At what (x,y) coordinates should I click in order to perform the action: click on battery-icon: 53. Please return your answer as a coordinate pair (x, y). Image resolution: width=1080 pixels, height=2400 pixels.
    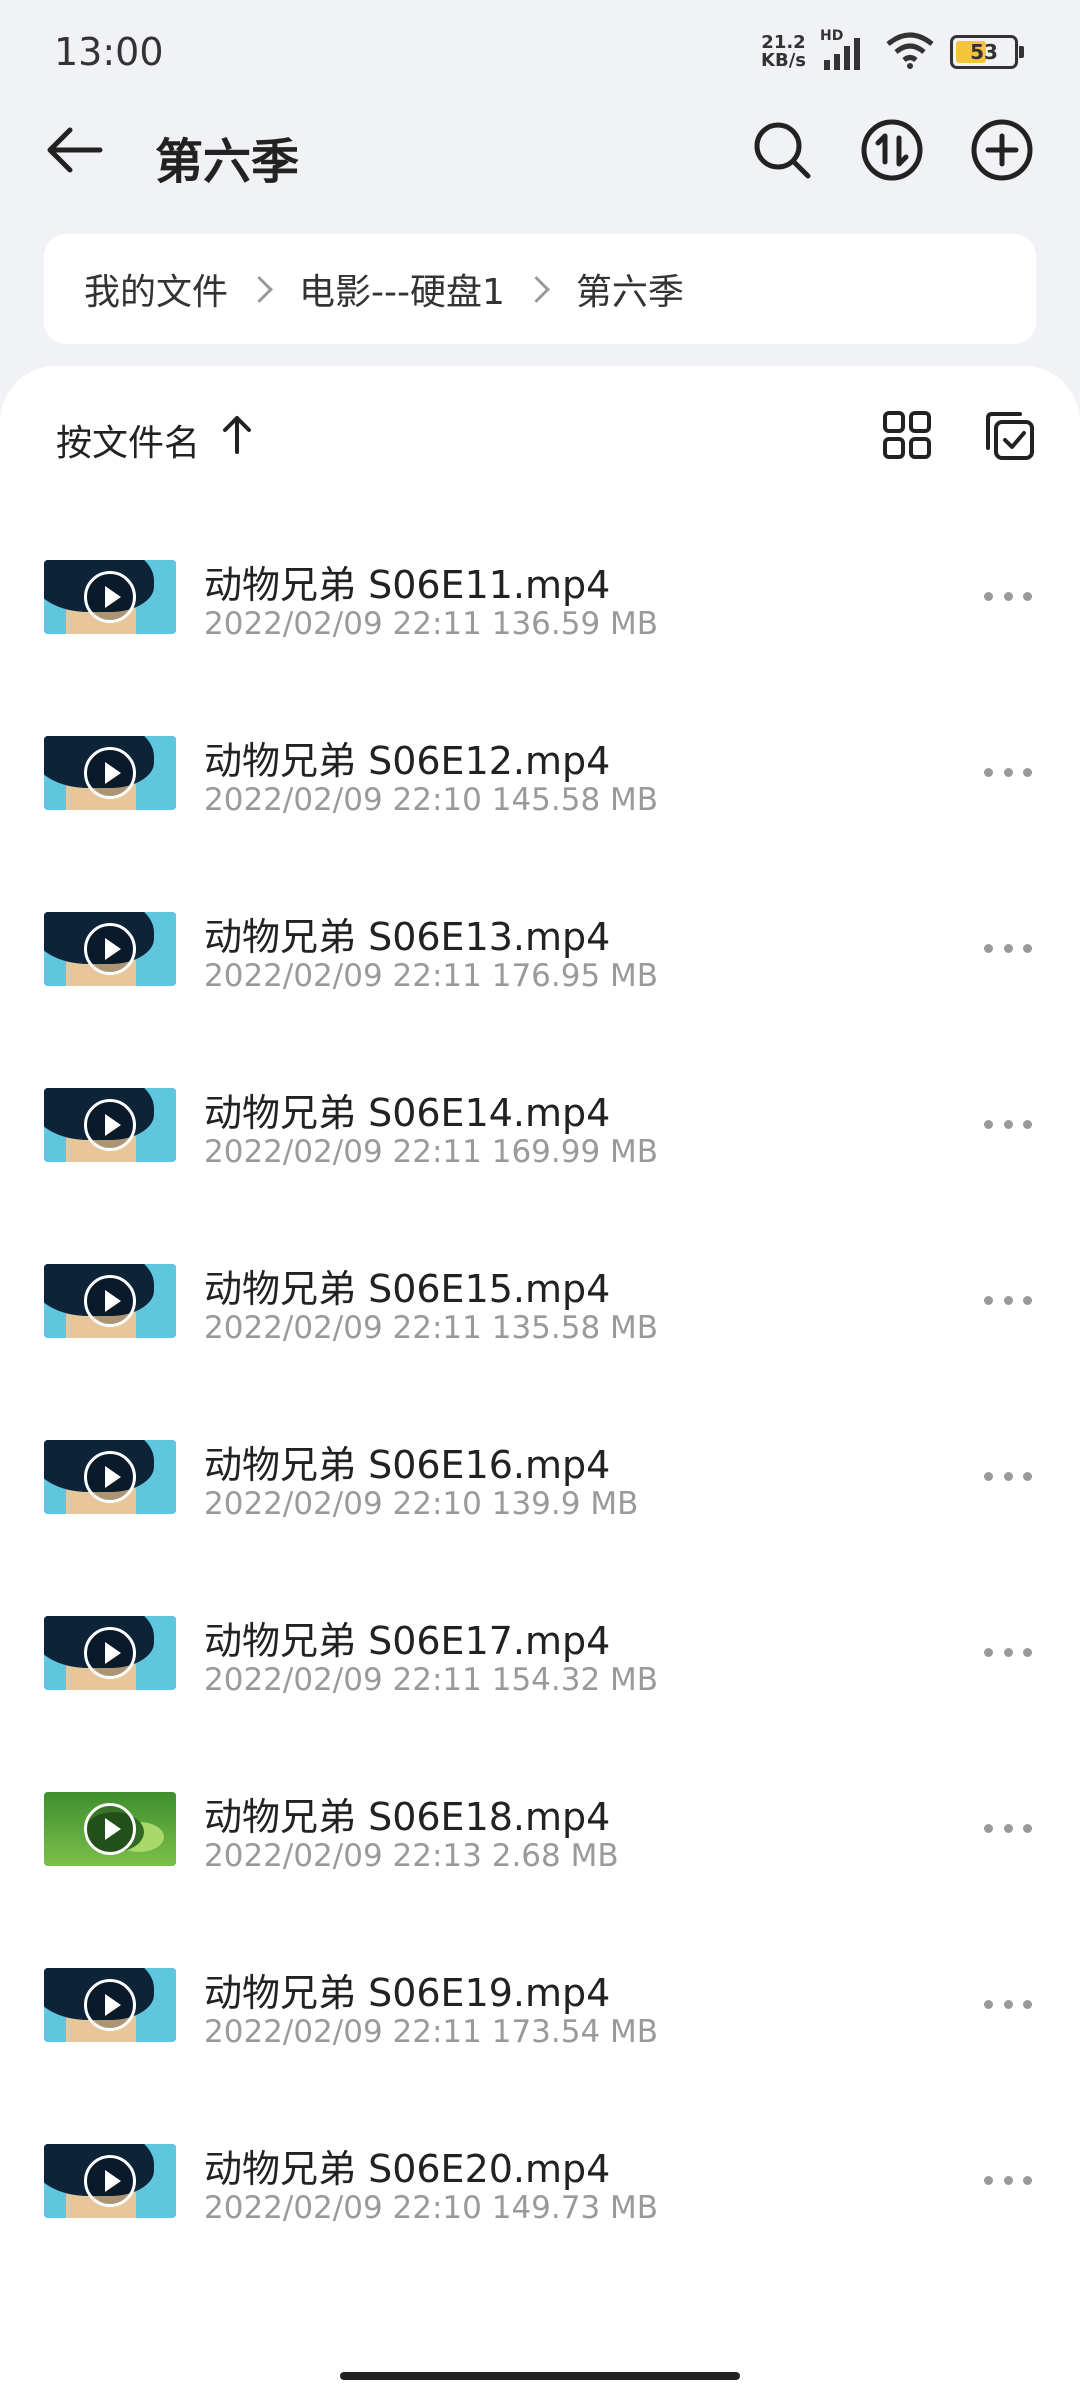
    Looking at the image, I should click on (987, 52).